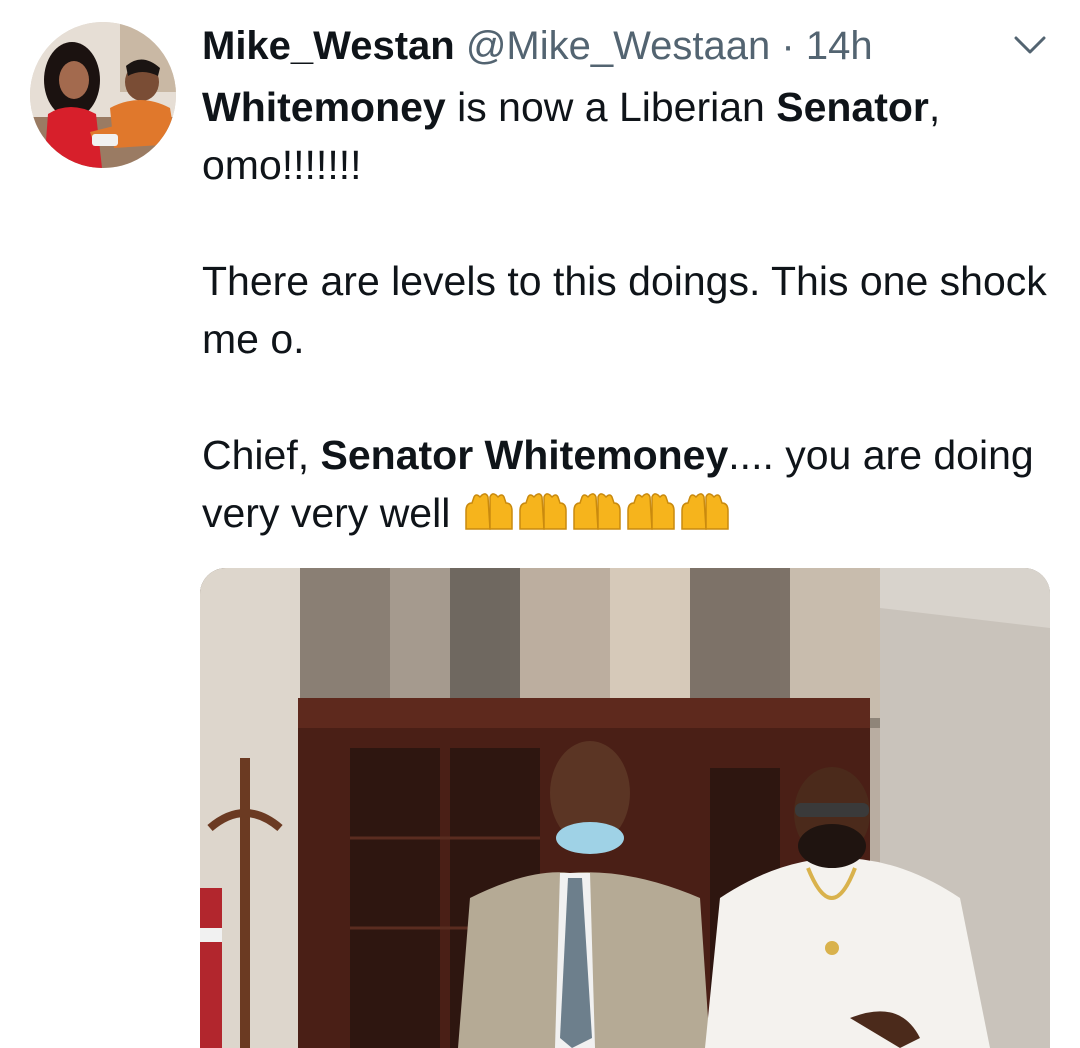  What do you see at coordinates (1030, 45) in the screenshot?
I see `chevron-down-icon` at bounding box center [1030, 45].